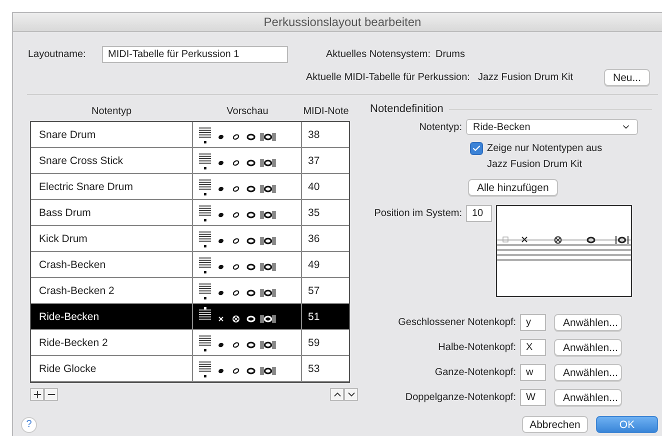 The width and height of the screenshot is (662, 436). Describe the element at coordinates (475, 372) in the screenshot. I see `notehead-label: Ganze-Notenkopf:` at that location.